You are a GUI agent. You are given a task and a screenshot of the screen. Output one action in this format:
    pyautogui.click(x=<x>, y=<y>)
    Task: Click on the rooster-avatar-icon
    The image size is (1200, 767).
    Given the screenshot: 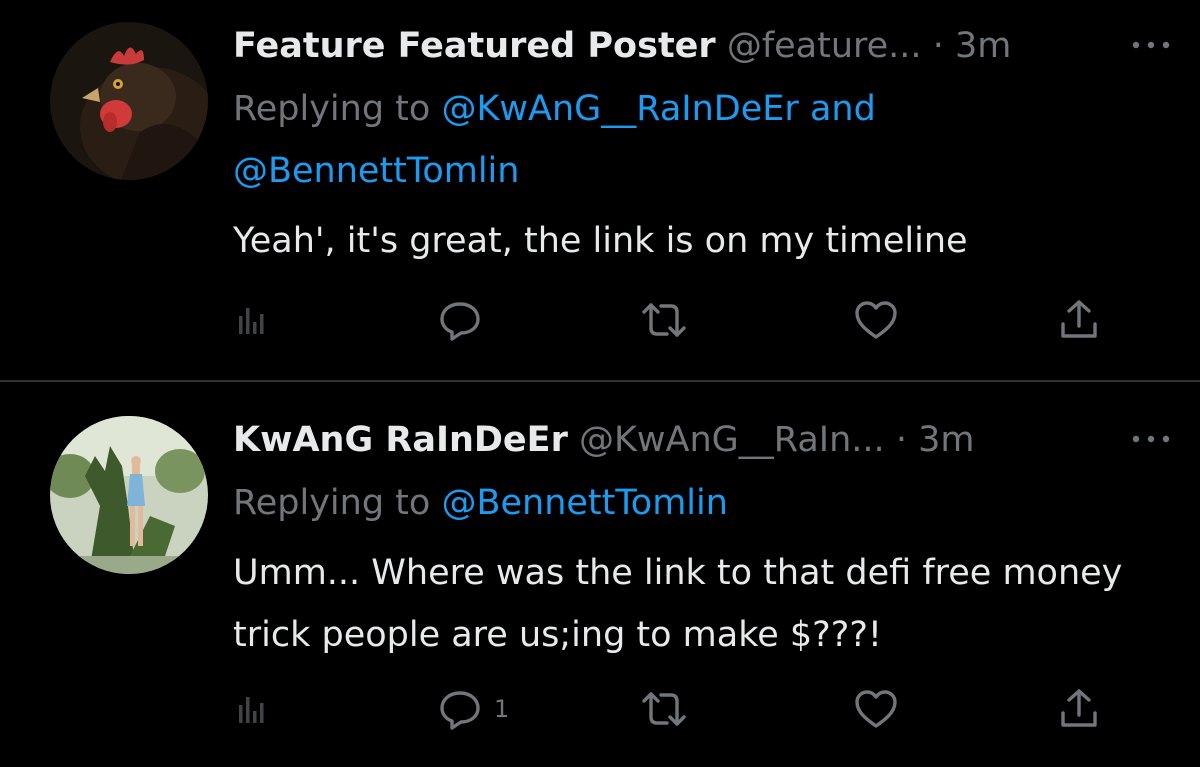 What is the action you would take?
    pyautogui.click(x=129, y=101)
    